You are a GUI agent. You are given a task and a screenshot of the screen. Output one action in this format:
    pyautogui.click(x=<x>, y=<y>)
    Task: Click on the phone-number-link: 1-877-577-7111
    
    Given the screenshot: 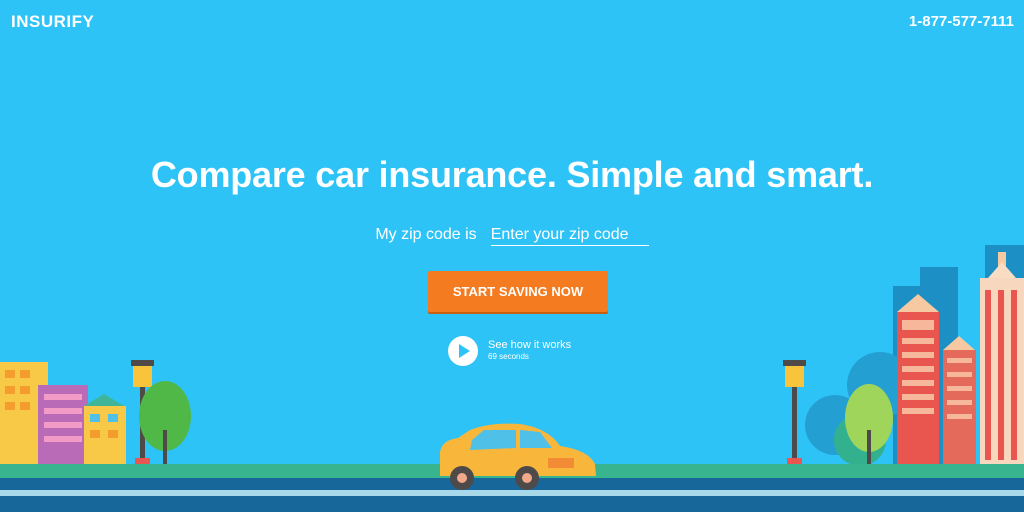 What is the action you would take?
    pyautogui.click(x=961, y=21)
    